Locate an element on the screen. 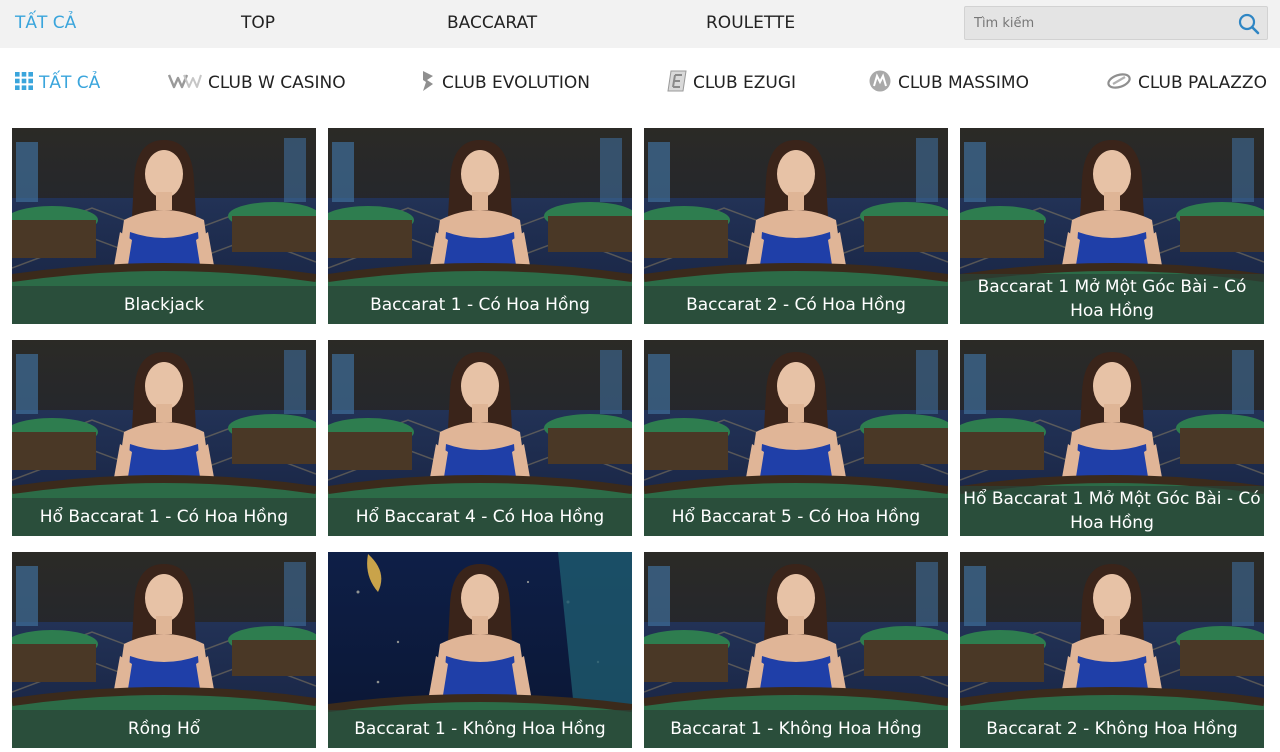  grid-icon is located at coordinates (24, 83).